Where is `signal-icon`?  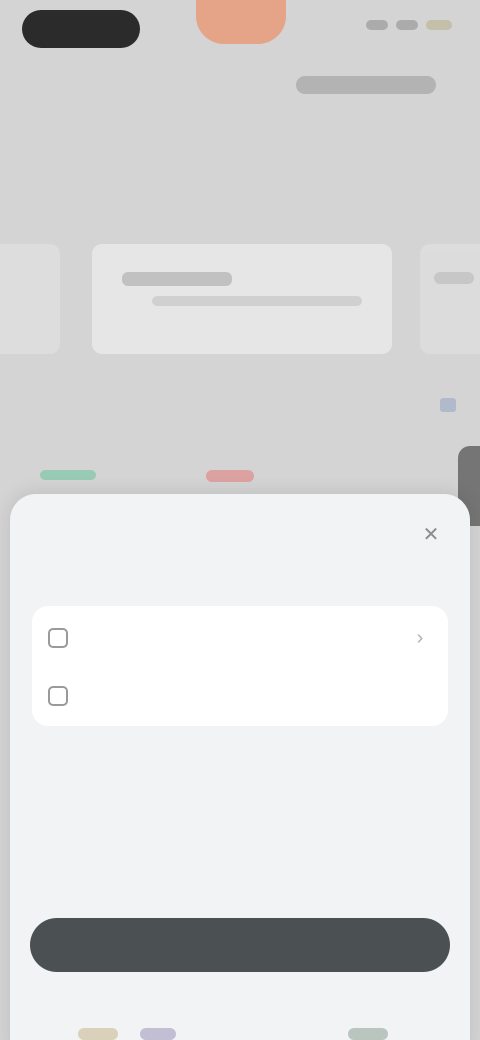 signal-icon is located at coordinates (377, 25).